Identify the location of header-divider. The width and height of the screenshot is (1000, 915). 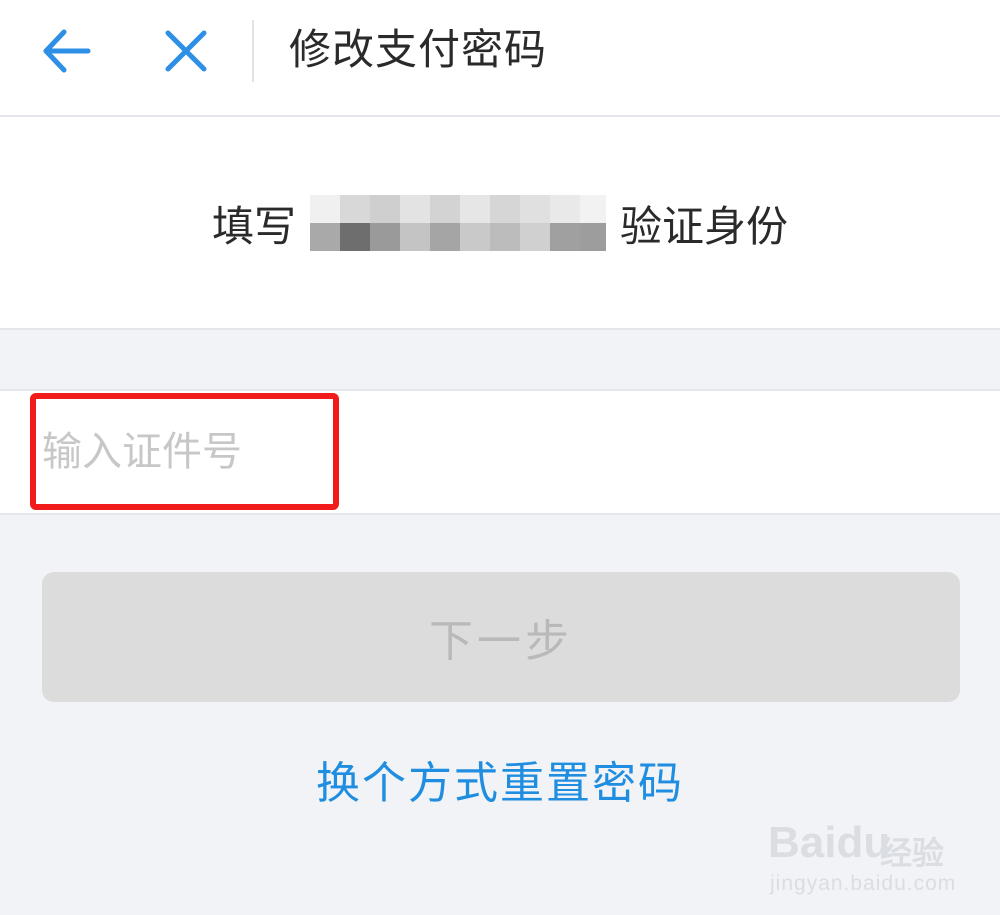
(253, 51).